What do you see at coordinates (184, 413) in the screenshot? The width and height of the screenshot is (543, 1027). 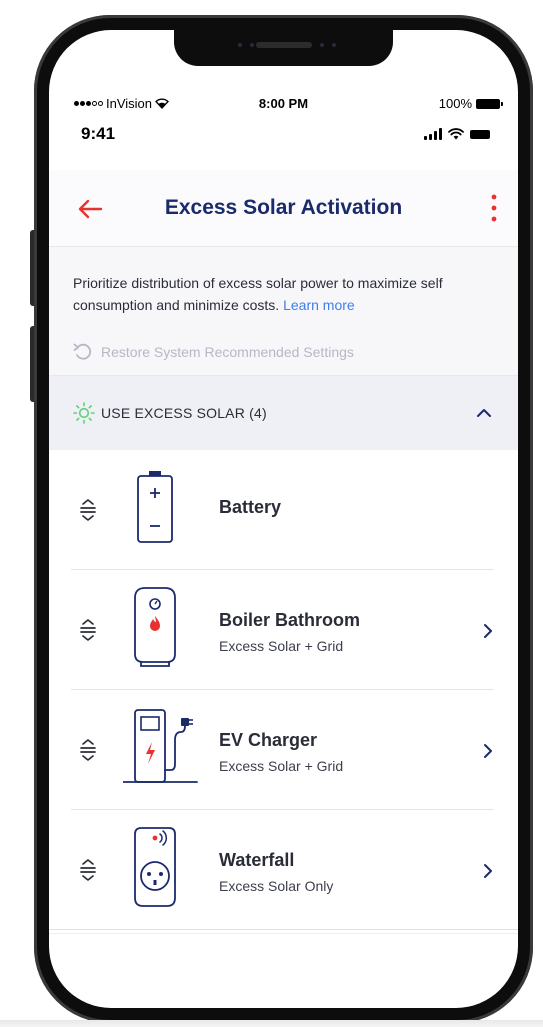 I see `section-label: USE EXCESS SOLAR (4)` at bounding box center [184, 413].